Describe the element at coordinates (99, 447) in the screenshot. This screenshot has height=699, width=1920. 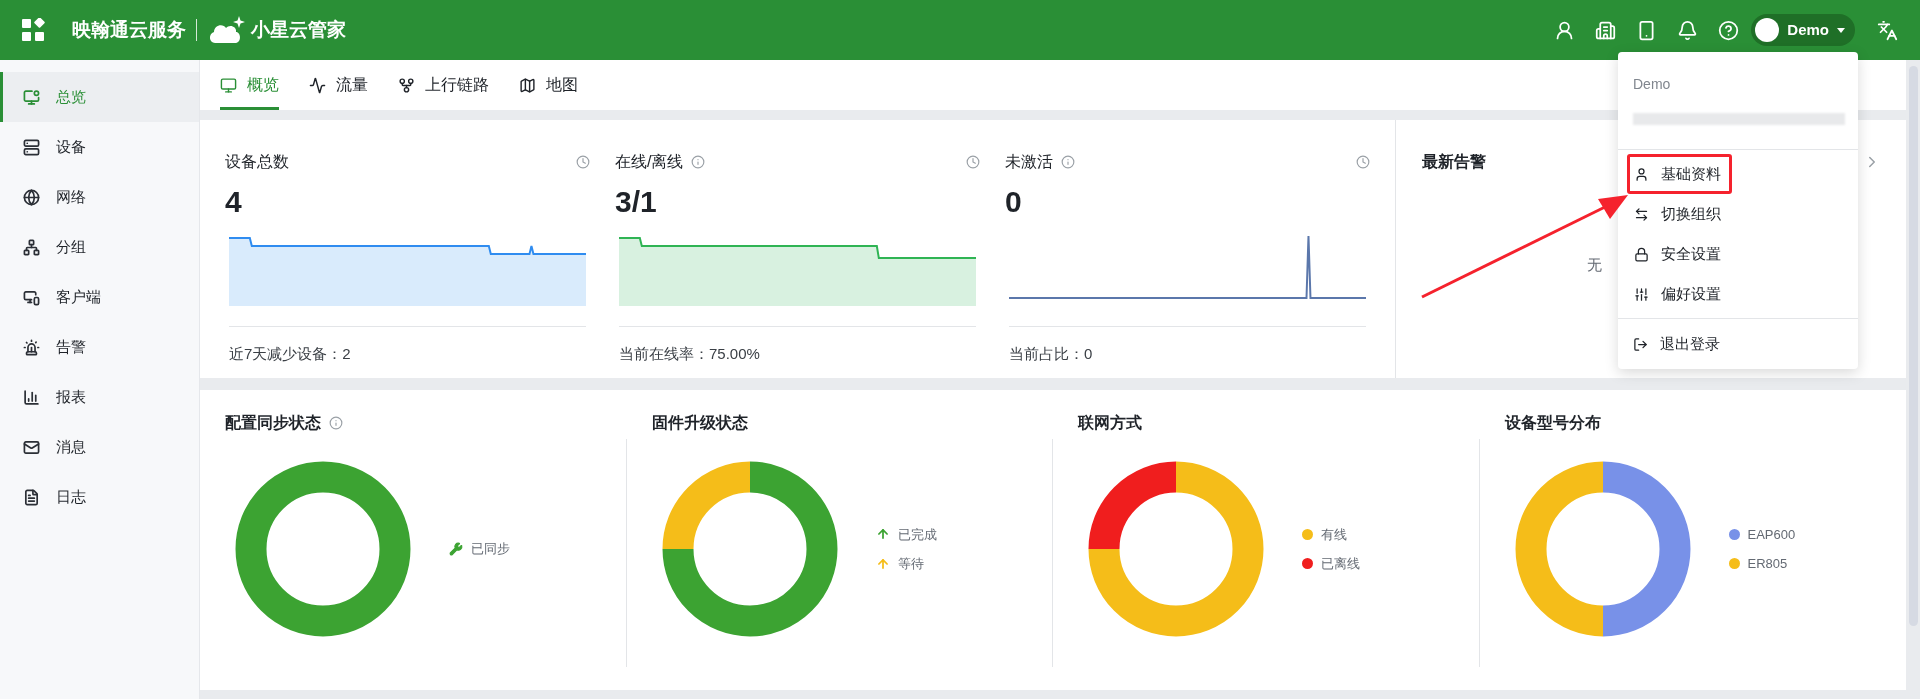
I see `sidebar-item: 消息` at that location.